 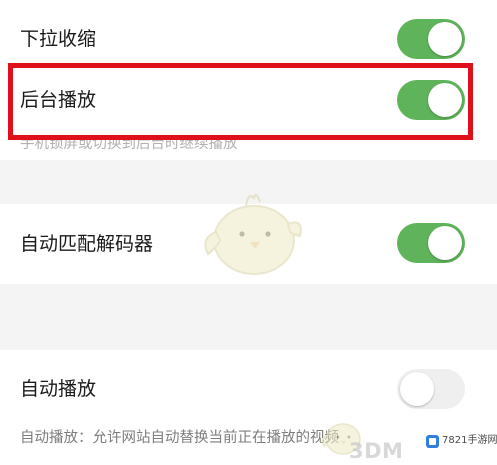 I want to click on site-logo-icon, so click(x=432, y=441).